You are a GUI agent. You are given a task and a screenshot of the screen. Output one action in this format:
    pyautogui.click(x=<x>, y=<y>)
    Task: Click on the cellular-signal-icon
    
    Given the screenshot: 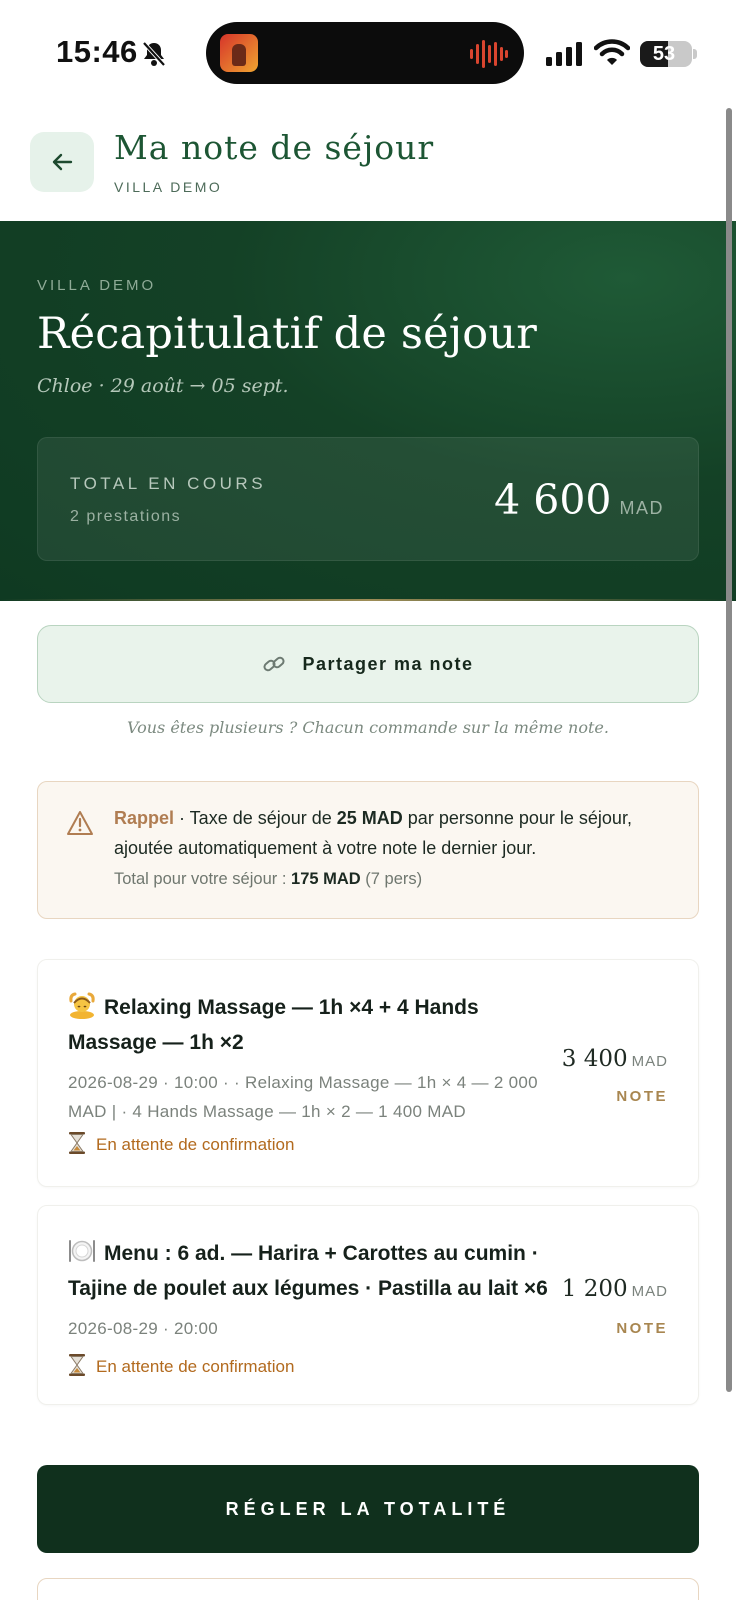 What is the action you would take?
    pyautogui.click(x=564, y=54)
    